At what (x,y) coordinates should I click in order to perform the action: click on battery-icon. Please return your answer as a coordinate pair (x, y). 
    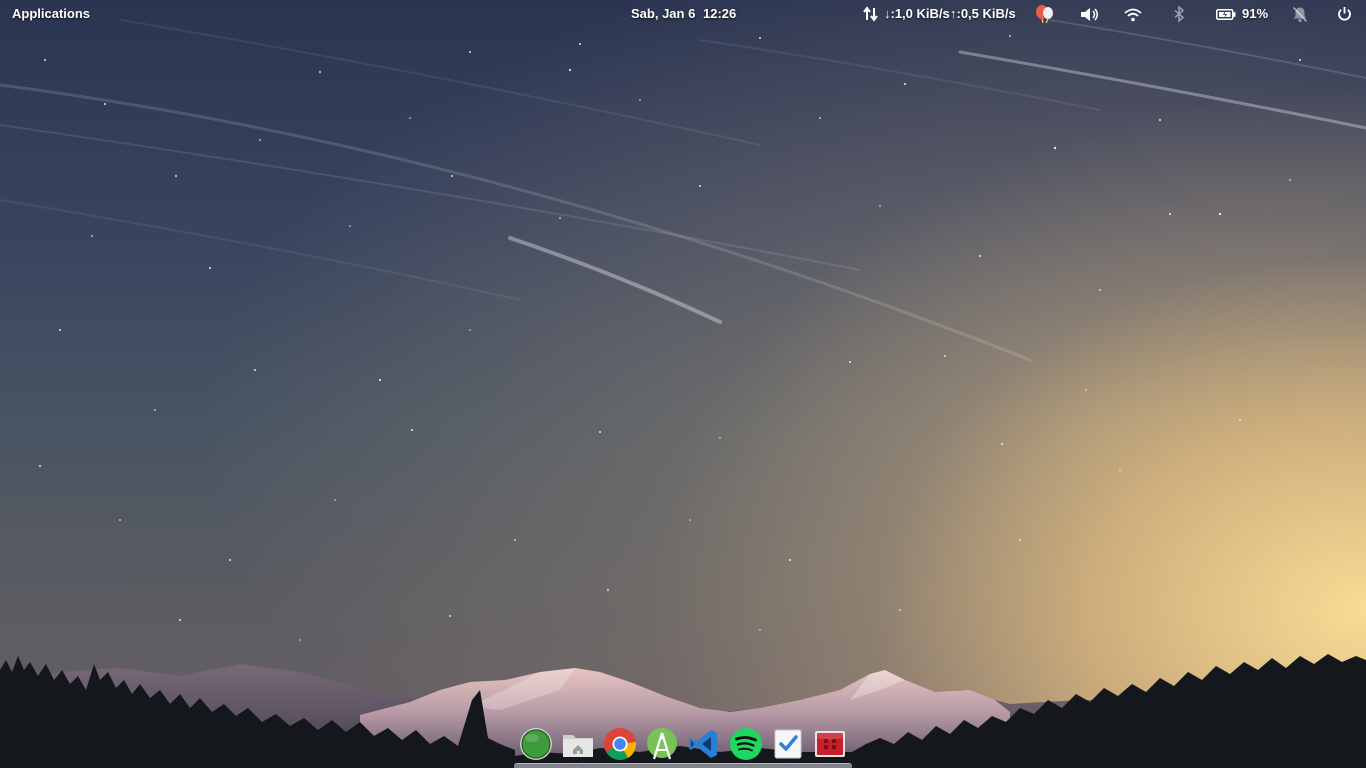
    Looking at the image, I should click on (1226, 14).